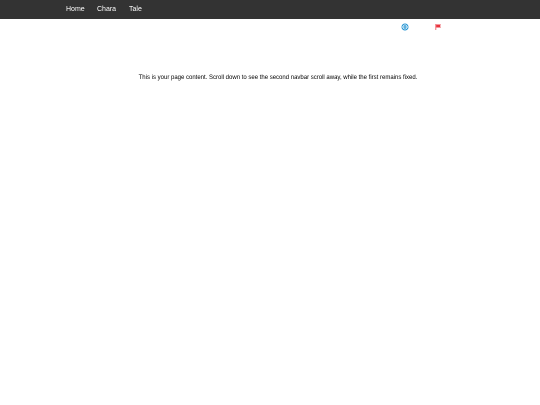 This screenshot has width=540, height=405. What do you see at coordinates (106, 9) in the screenshot?
I see `nav-link-chara: Chara` at bounding box center [106, 9].